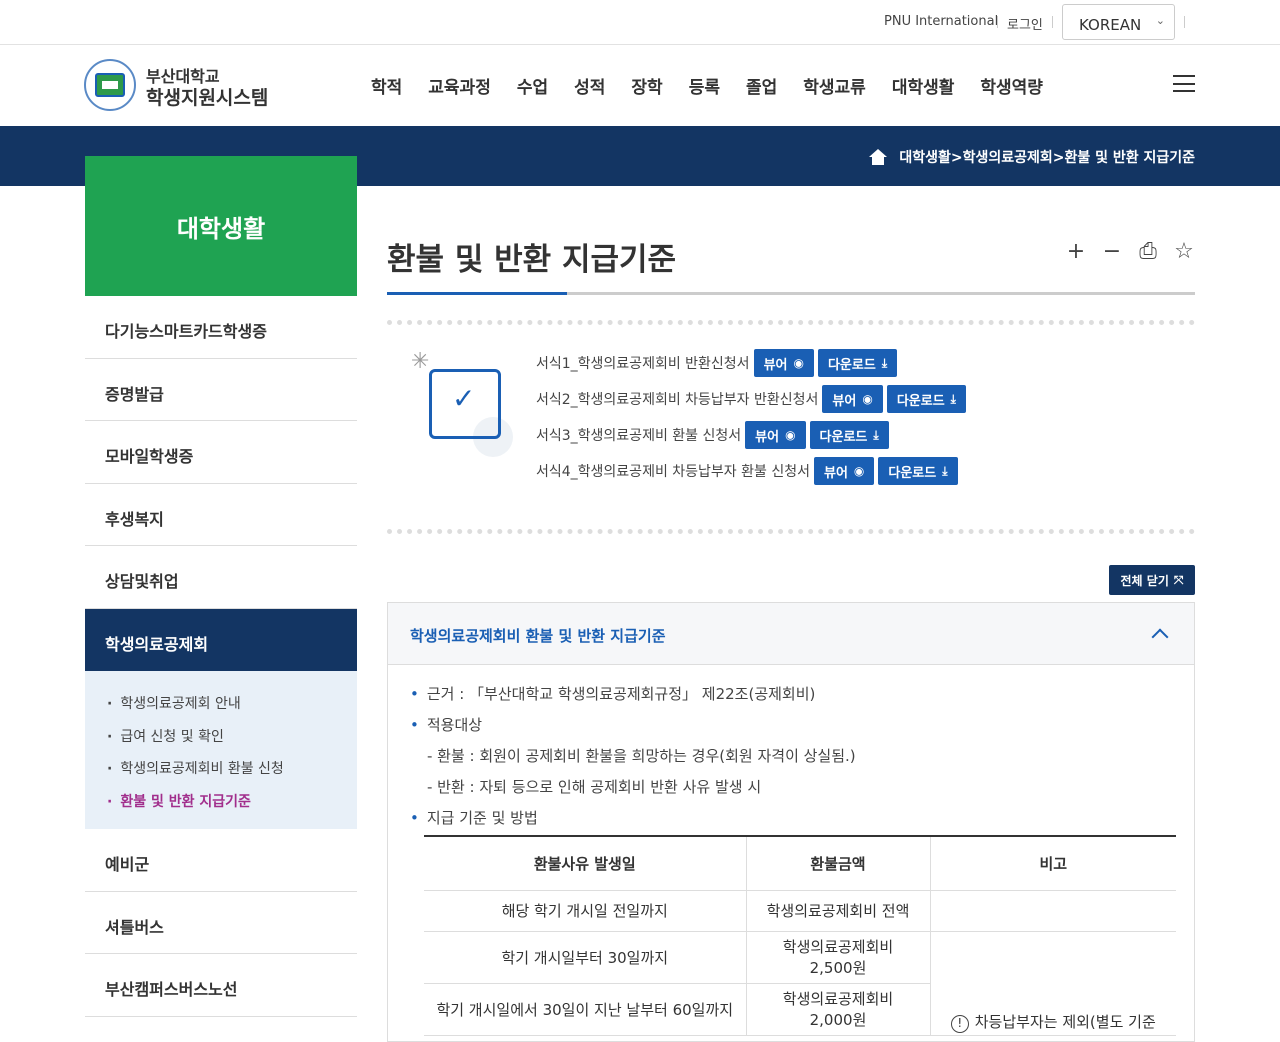  Describe the element at coordinates (110, 85) in the screenshot. I see `university-logo` at that location.